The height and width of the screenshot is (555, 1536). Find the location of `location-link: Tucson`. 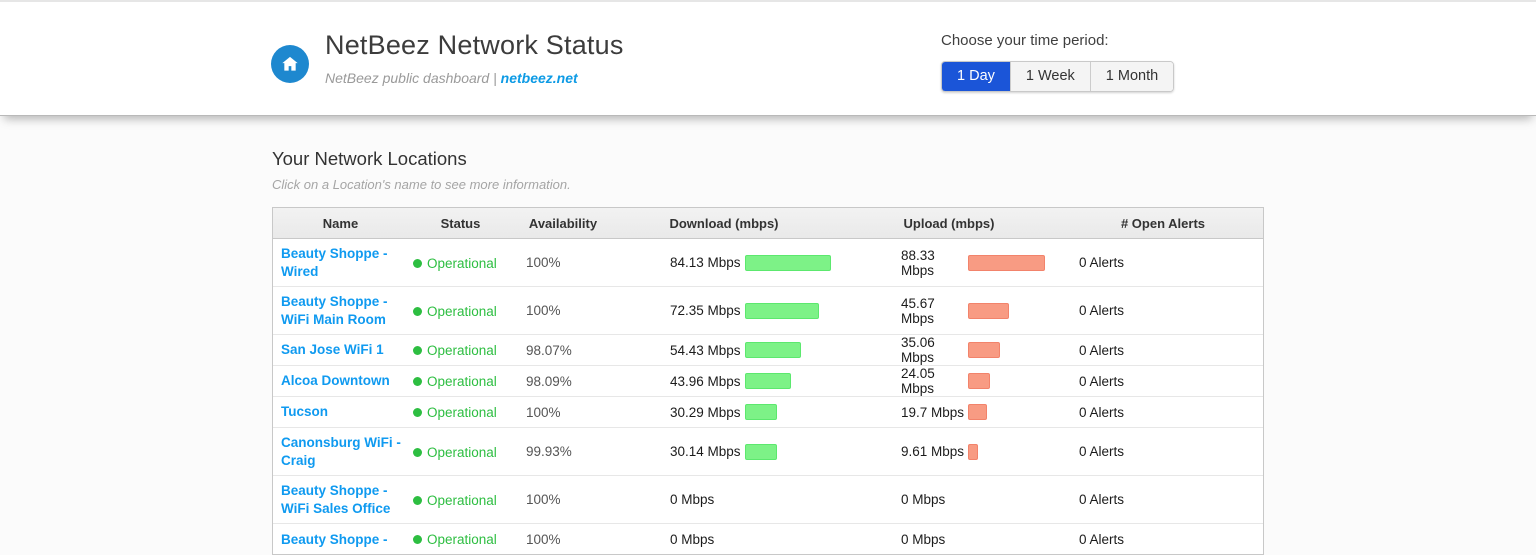

location-link: Tucson is located at coordinates (304, 412).